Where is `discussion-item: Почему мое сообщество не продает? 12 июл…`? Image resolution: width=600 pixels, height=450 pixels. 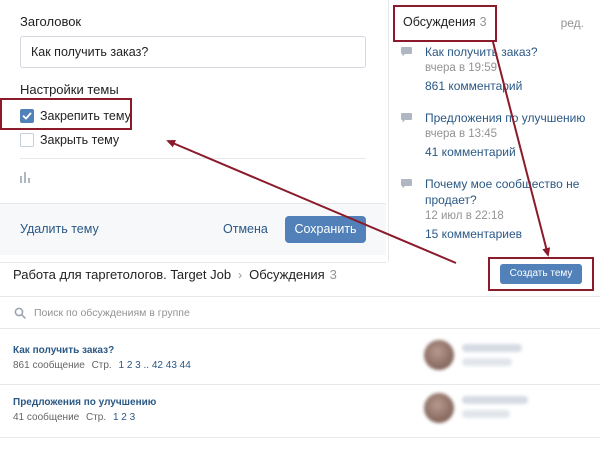
discussion-item: Почему мое сообщество не продает? 12 июл… is located at coordinates (496, 209).